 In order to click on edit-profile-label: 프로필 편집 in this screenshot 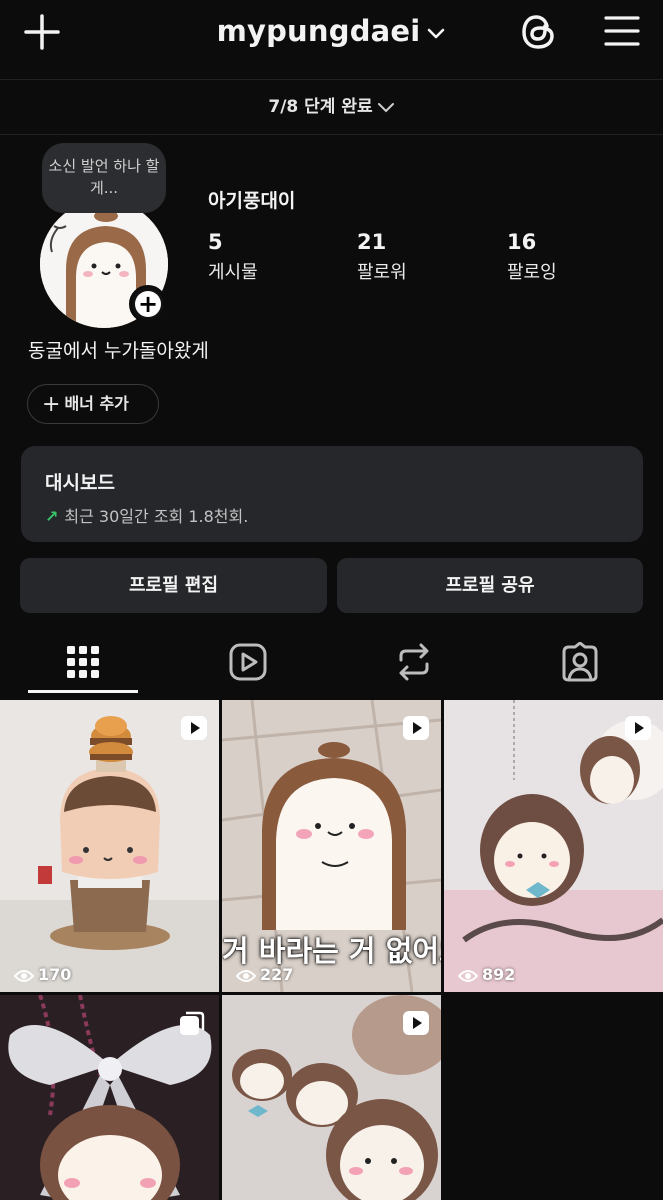, I will do `click(173, 585)`.